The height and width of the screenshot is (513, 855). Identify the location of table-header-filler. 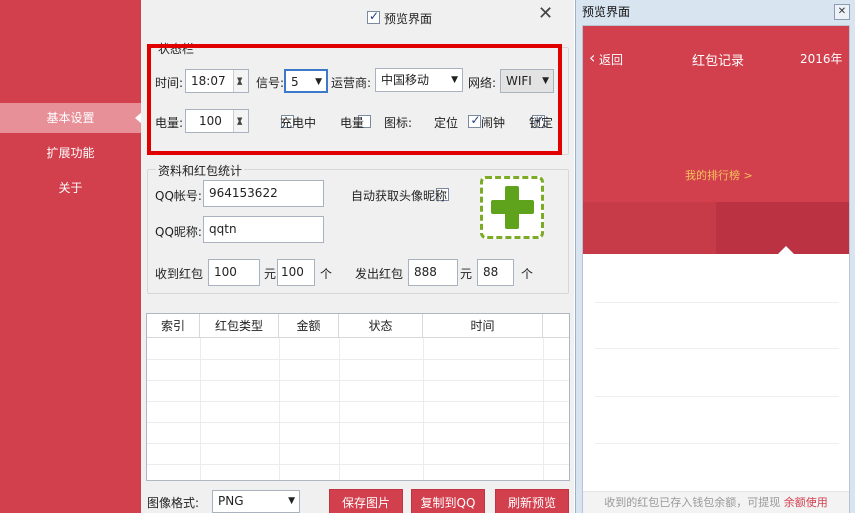
(556, 326).